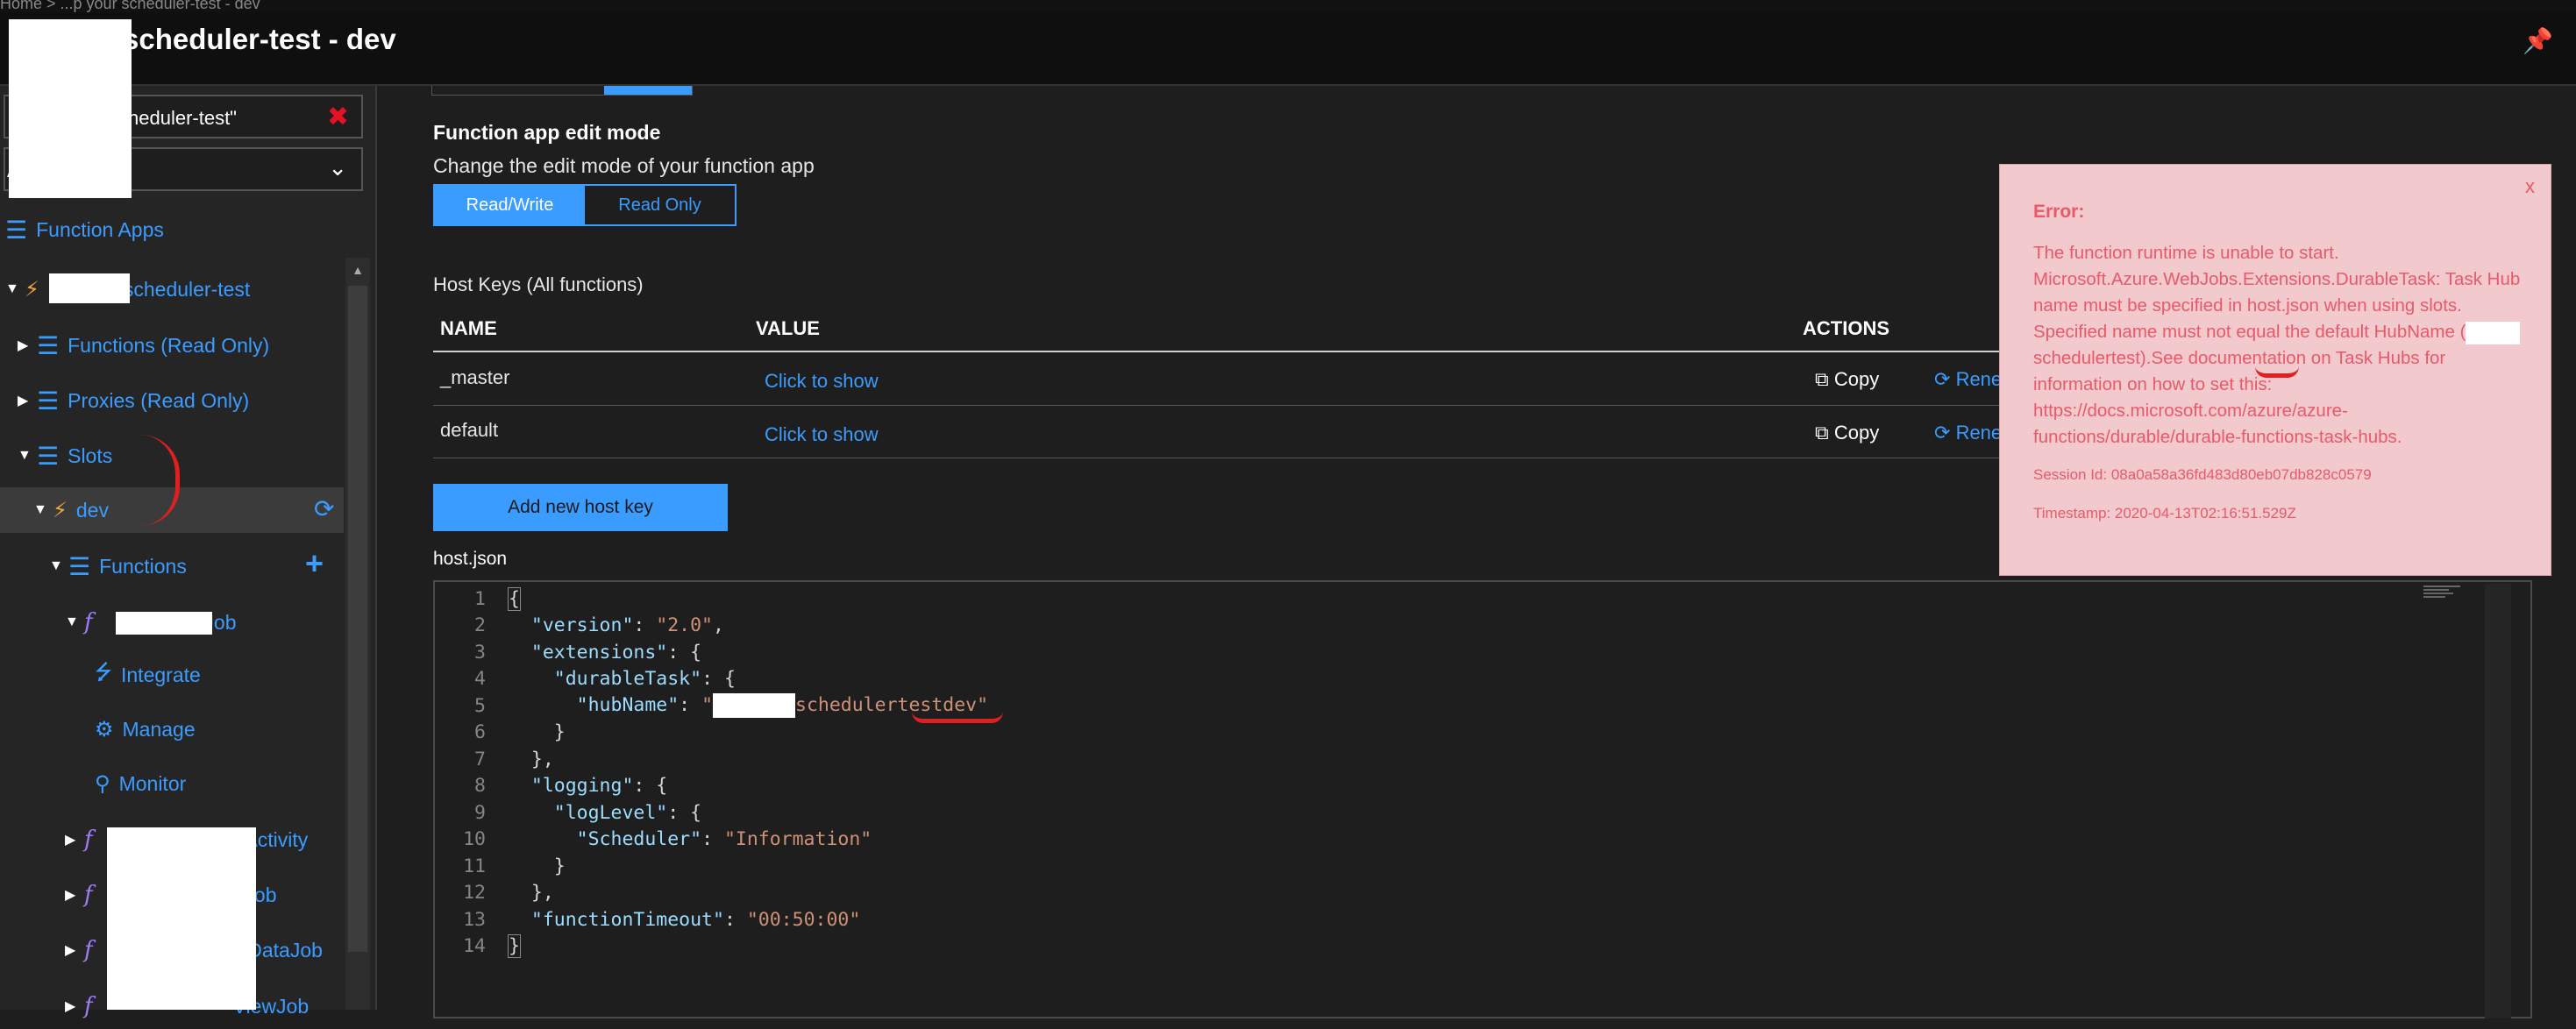 The height and width of the screenshot is (1029, 2576). Describe the element at coordinates (90, 455) in the screenshot. I see `sidebar-item-label: Slots` at that location.